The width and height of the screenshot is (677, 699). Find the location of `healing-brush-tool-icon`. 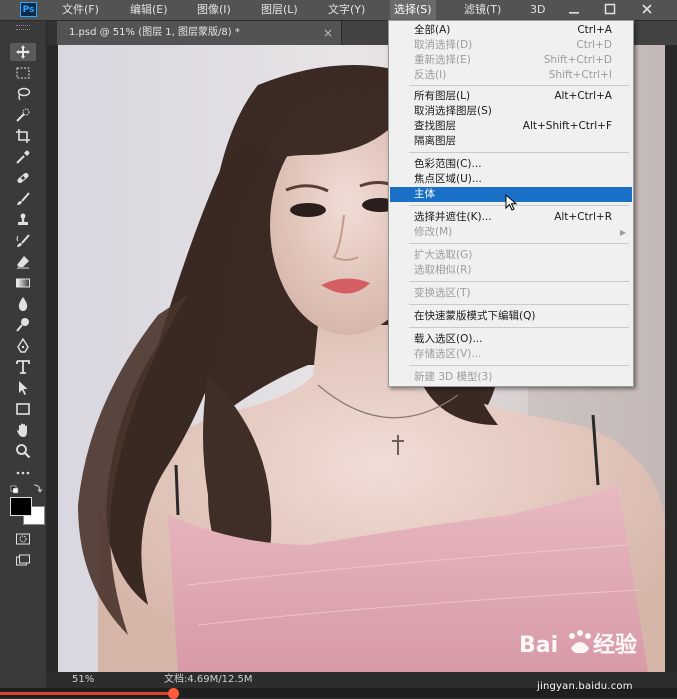

healing-brush-tool-icon is located at coordinates (23, 178).